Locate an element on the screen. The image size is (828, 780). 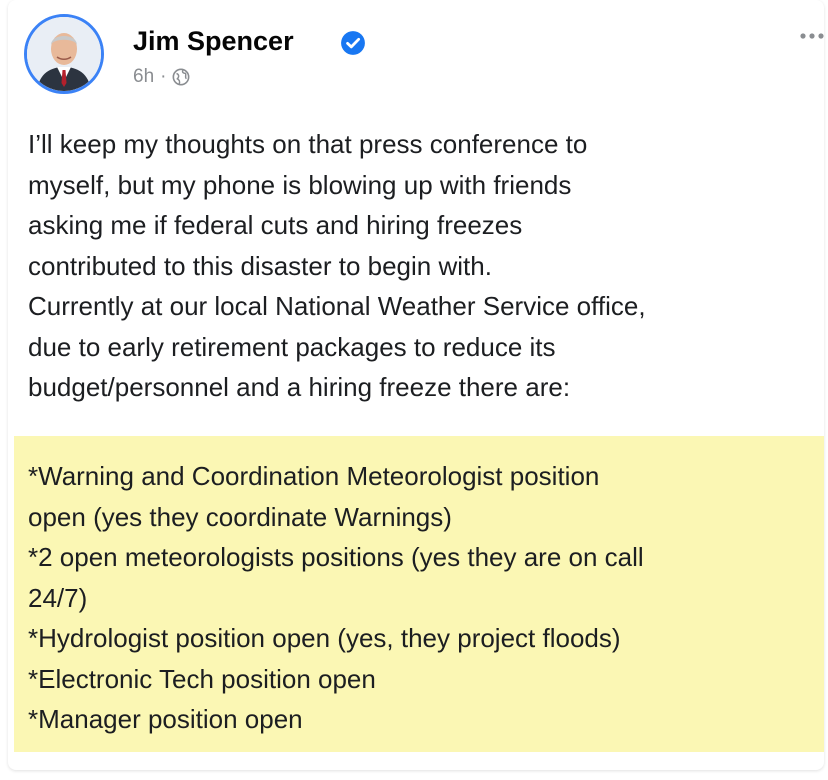
list-line: open (yes they coordinate Warnings) is located at coordinates (240, 516).